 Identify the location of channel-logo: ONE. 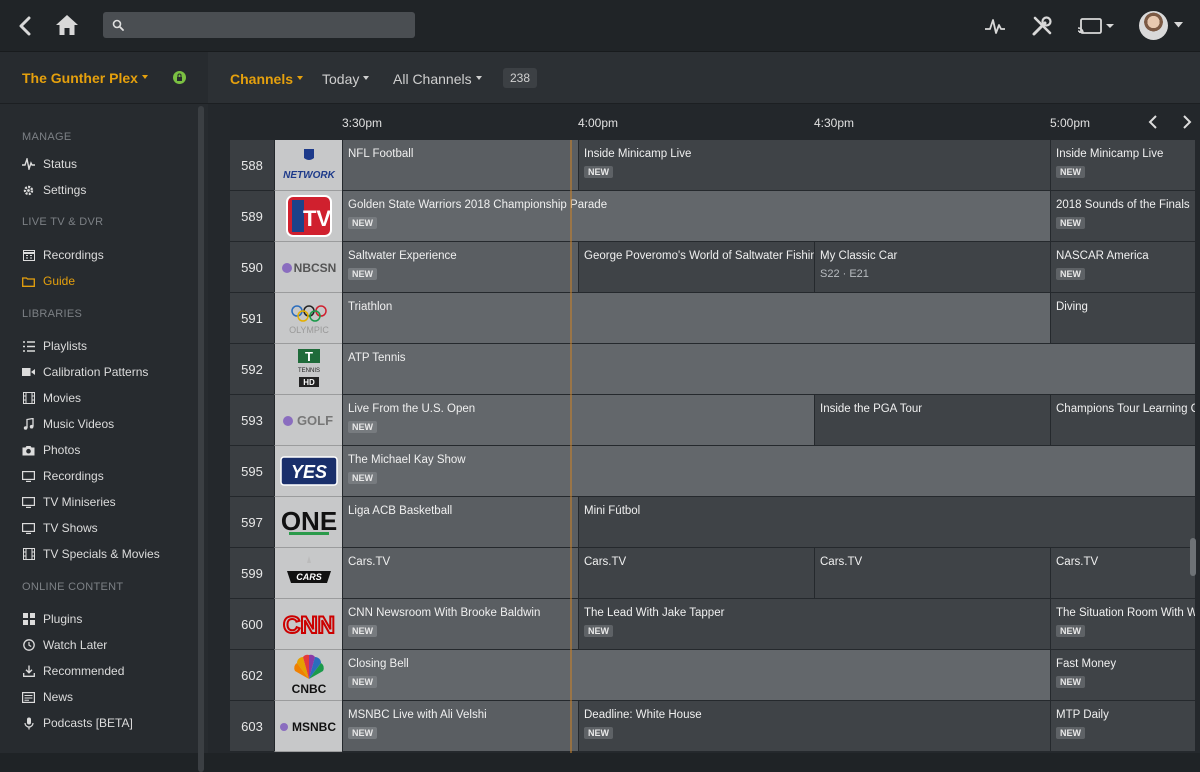
(308, 522).